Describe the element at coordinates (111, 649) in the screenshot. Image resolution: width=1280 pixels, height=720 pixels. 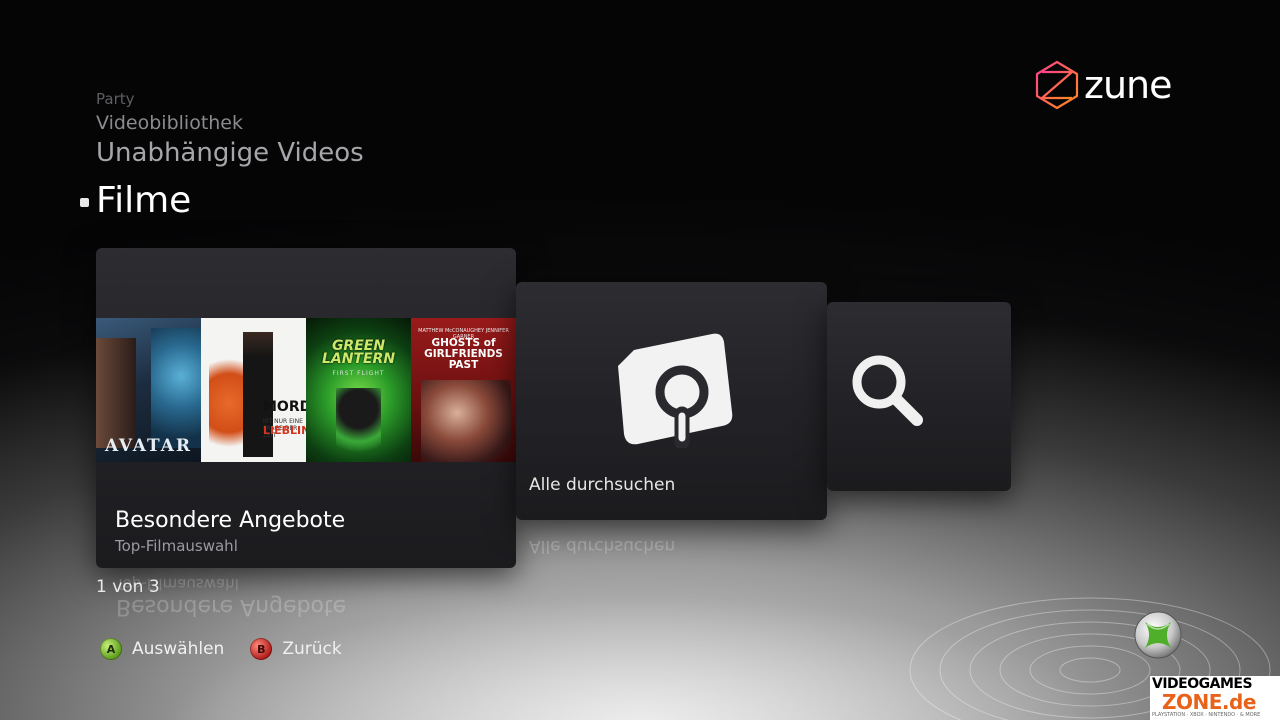
I see `a-button-icon: A` at that location.